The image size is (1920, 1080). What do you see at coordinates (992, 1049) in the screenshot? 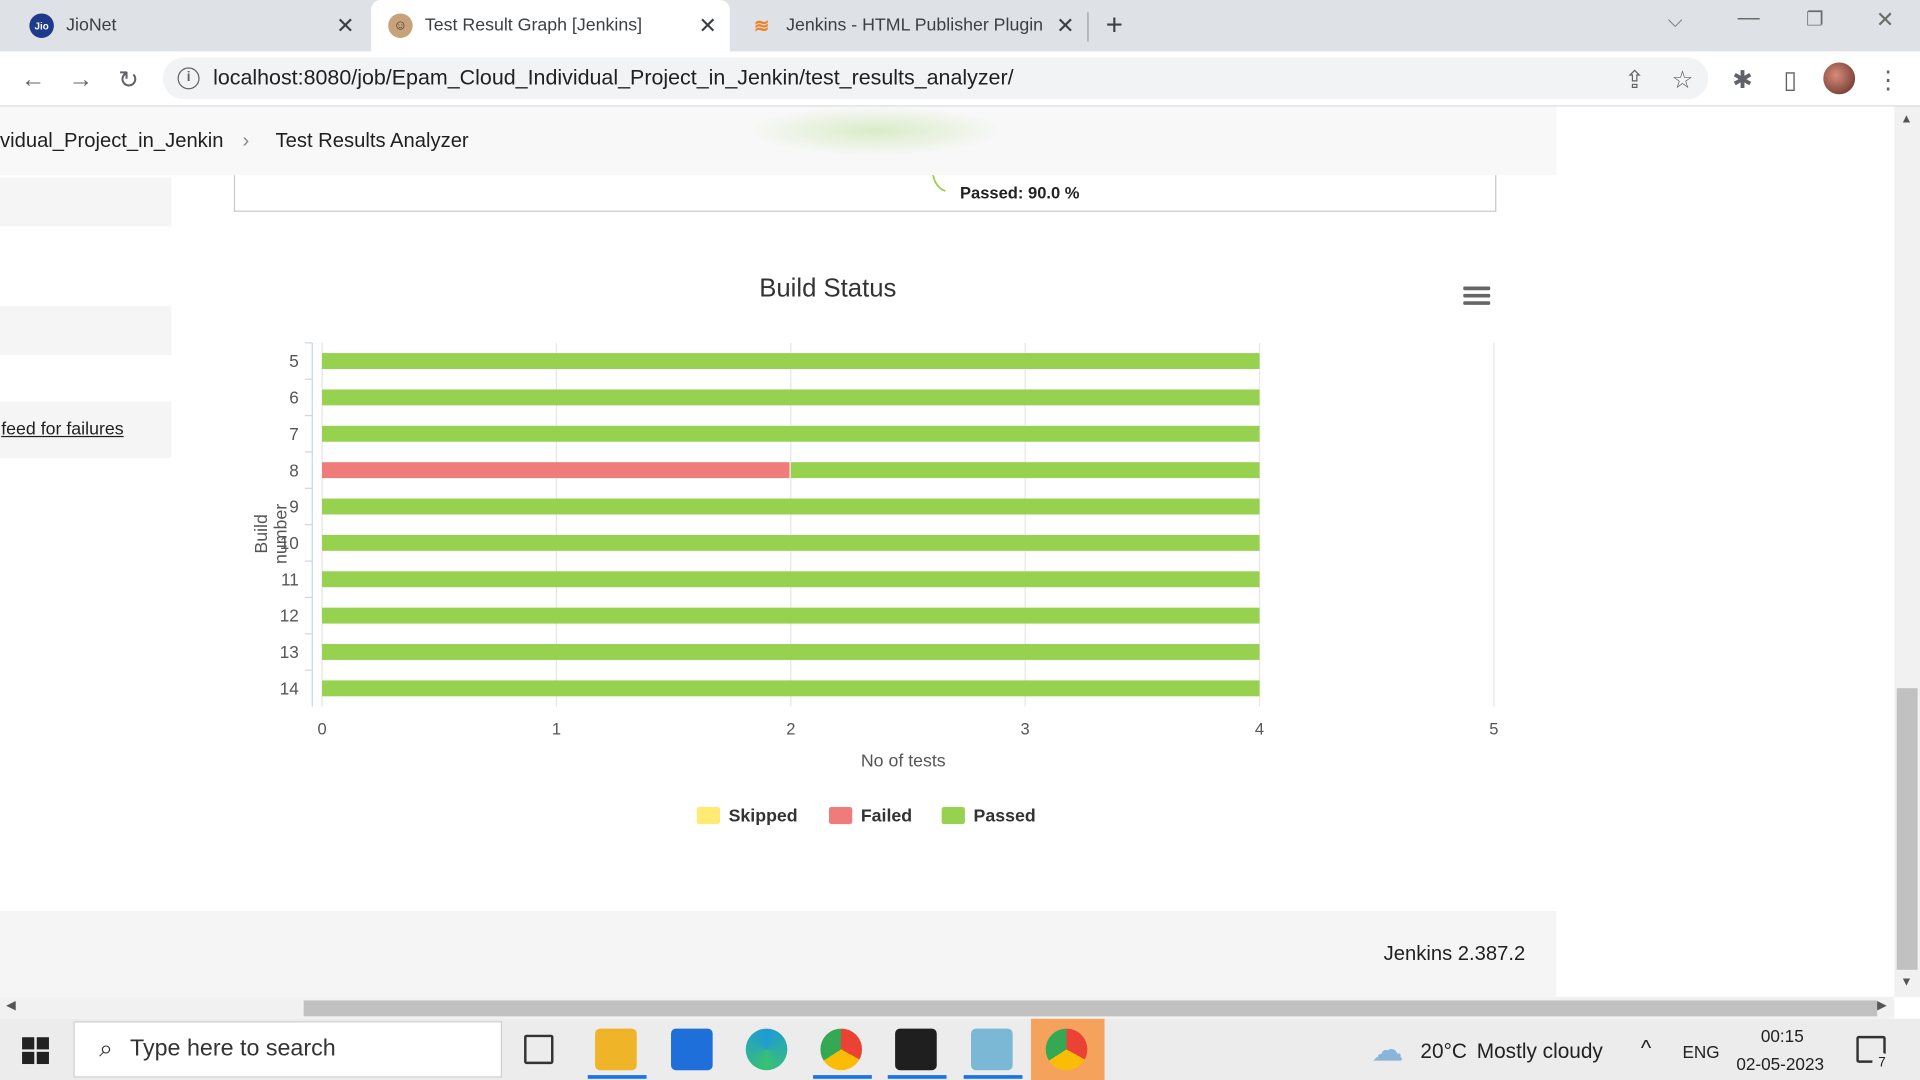
I see `app-icon` at bounding box center [992, 1049].